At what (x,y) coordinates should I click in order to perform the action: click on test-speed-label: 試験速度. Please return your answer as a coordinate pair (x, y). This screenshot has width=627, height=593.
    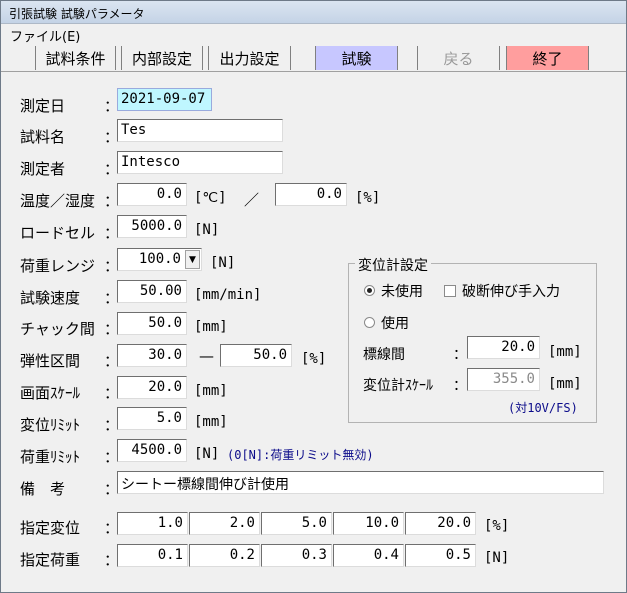
    Looking at the image, I should click on (50, 298).